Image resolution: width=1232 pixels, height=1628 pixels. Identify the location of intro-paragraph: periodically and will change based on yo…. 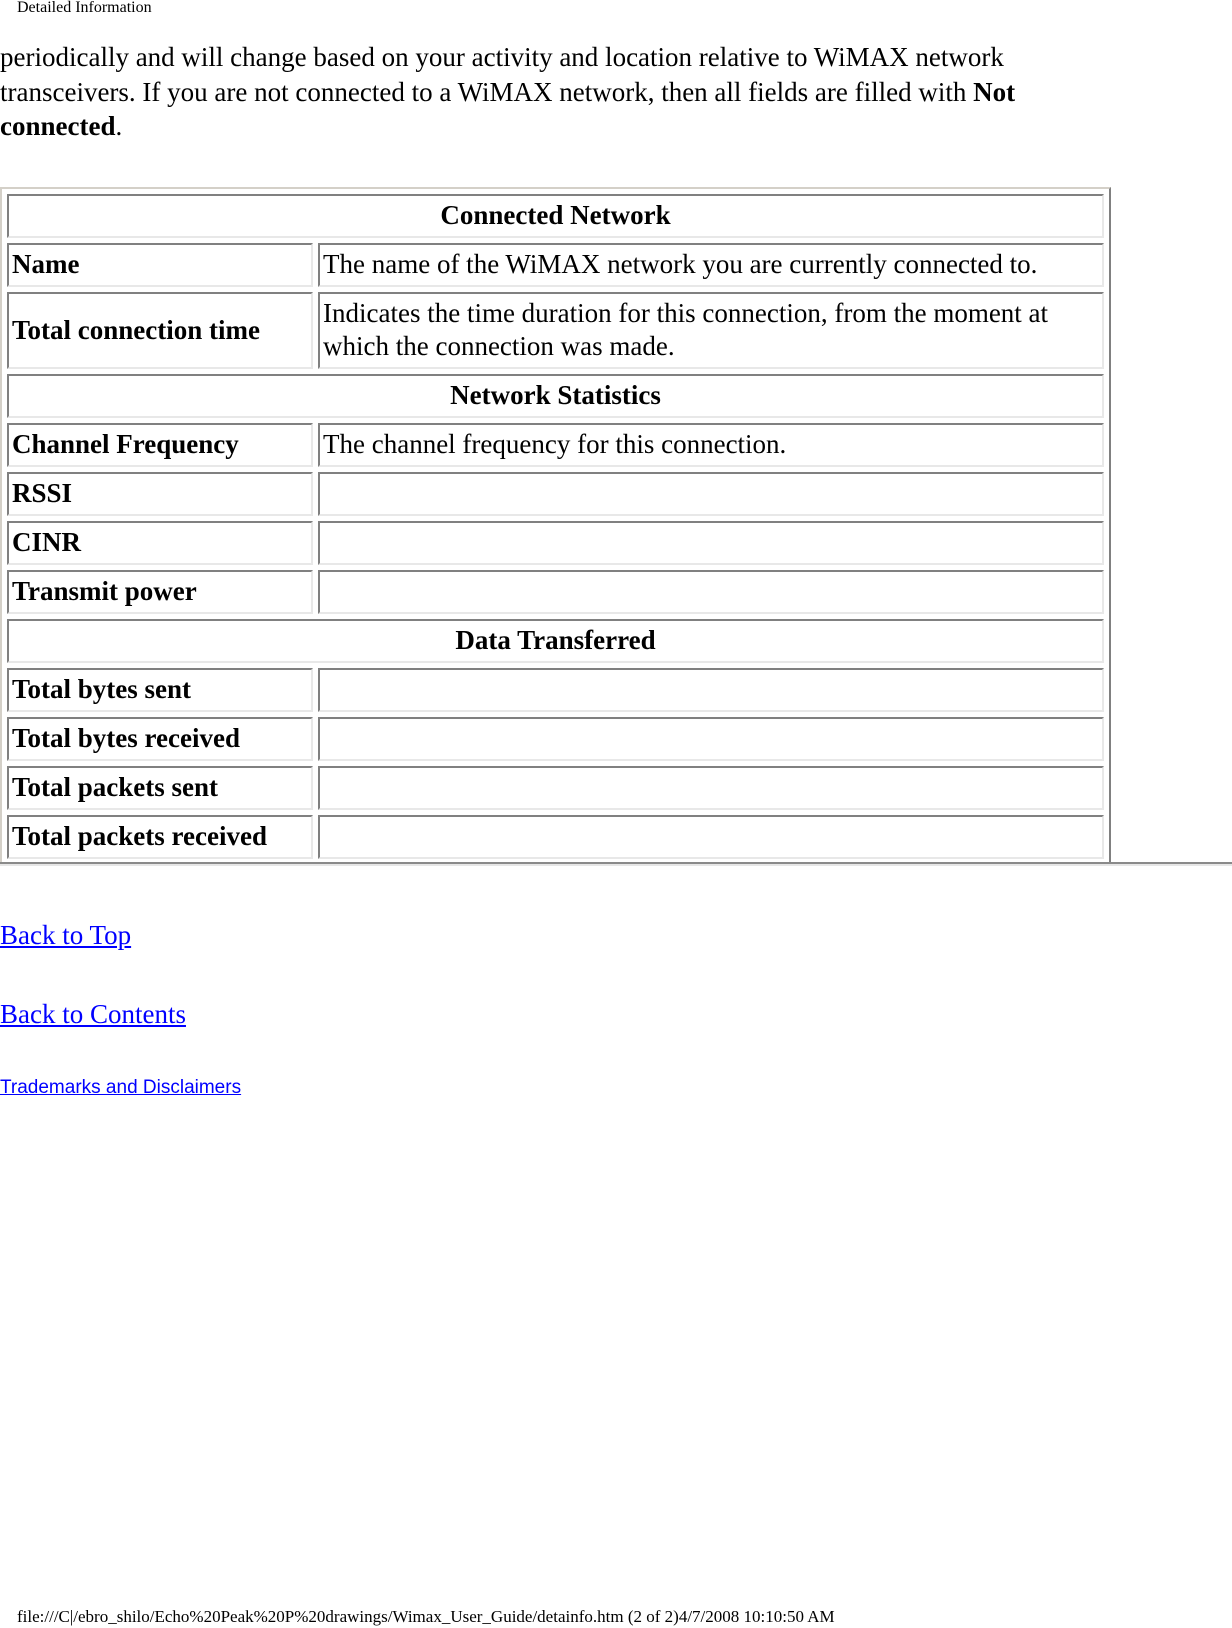
(570, 92).